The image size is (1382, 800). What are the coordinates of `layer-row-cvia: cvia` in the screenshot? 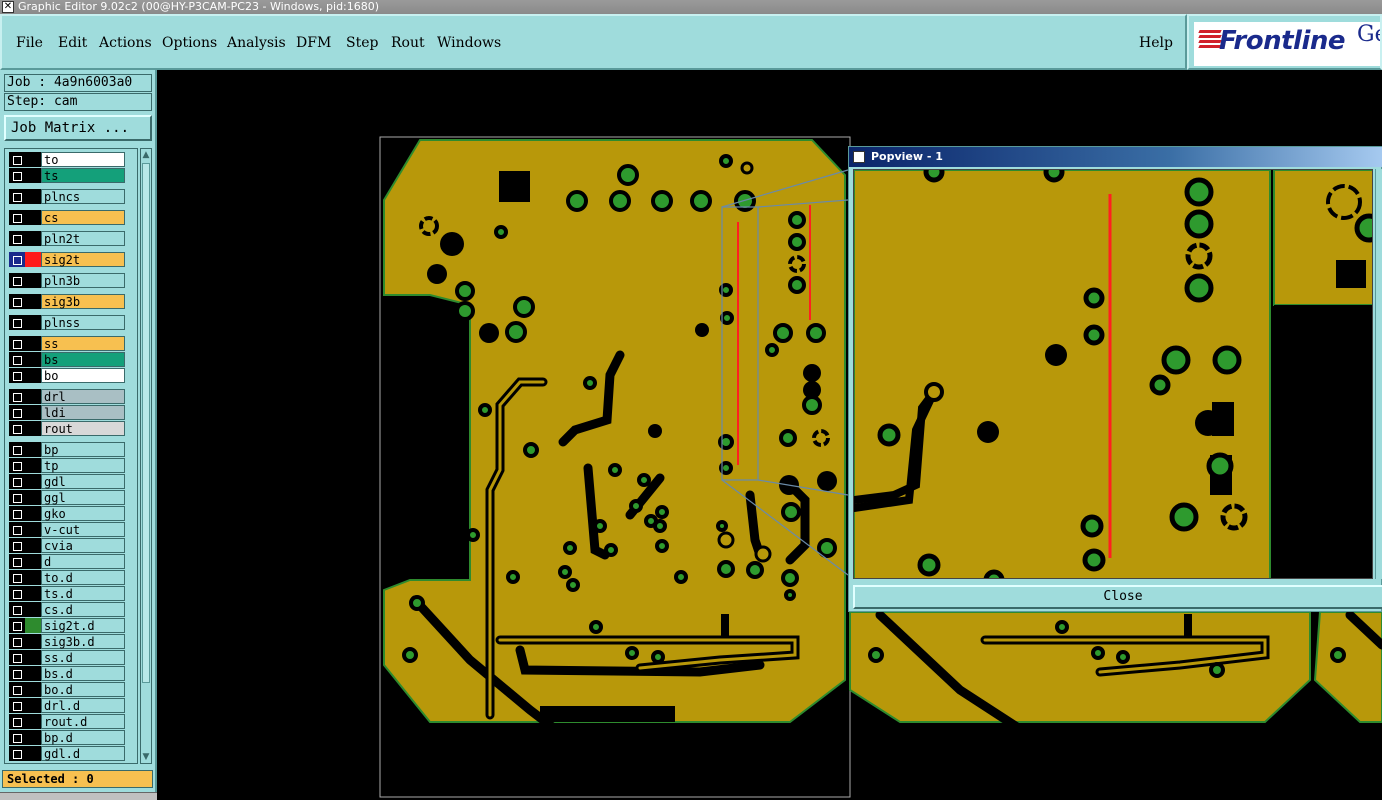 It's located at (67, 545).